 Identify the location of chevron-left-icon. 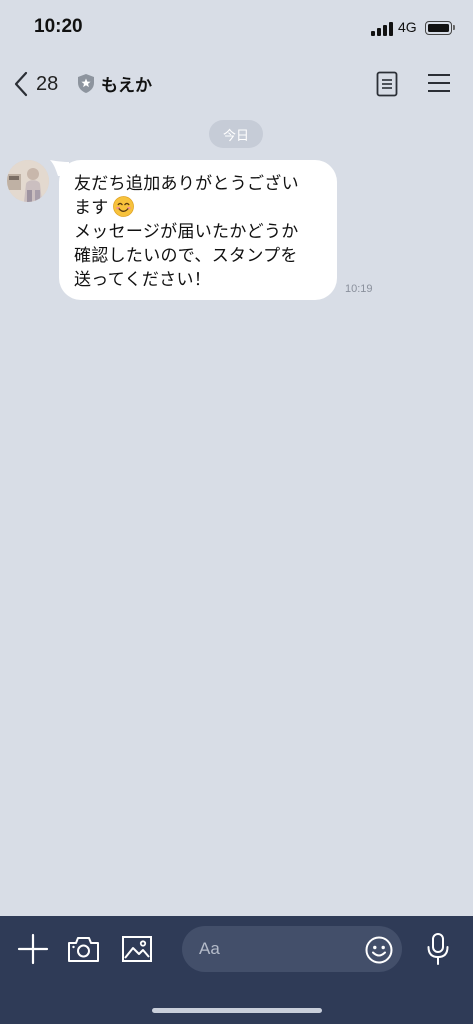
(21, 84).